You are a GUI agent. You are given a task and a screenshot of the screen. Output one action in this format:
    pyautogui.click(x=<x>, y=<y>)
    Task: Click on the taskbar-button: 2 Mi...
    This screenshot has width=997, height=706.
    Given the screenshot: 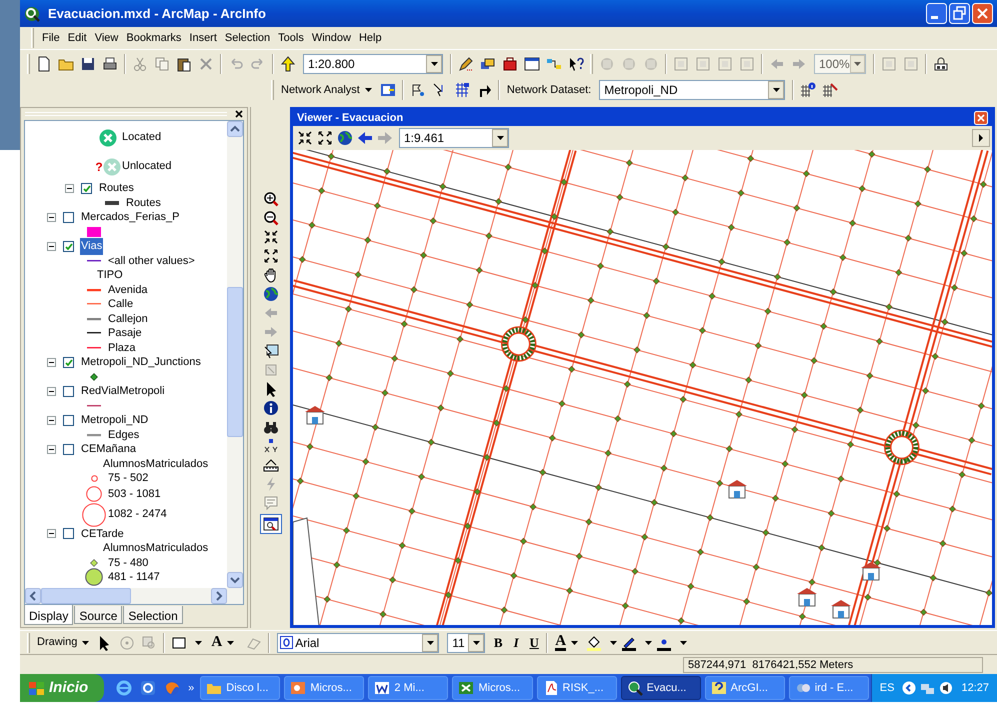 What is the action you would take?
    pyautogui.click(x=408, y=688)
    